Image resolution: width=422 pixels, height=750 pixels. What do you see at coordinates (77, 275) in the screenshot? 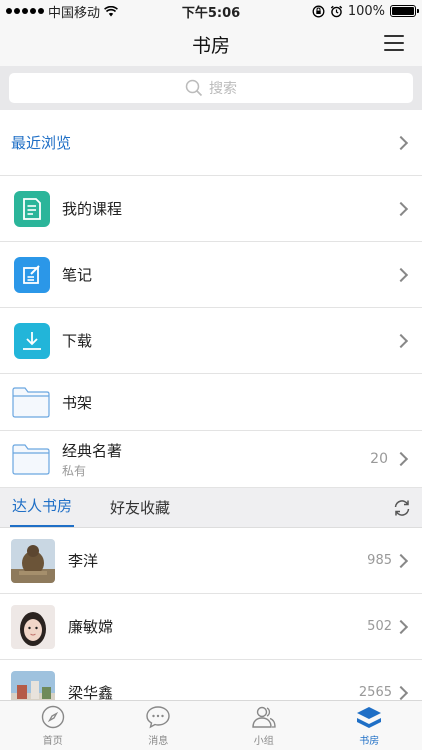
I see `notes-label: 笔记` at bounding box center [77, 275].